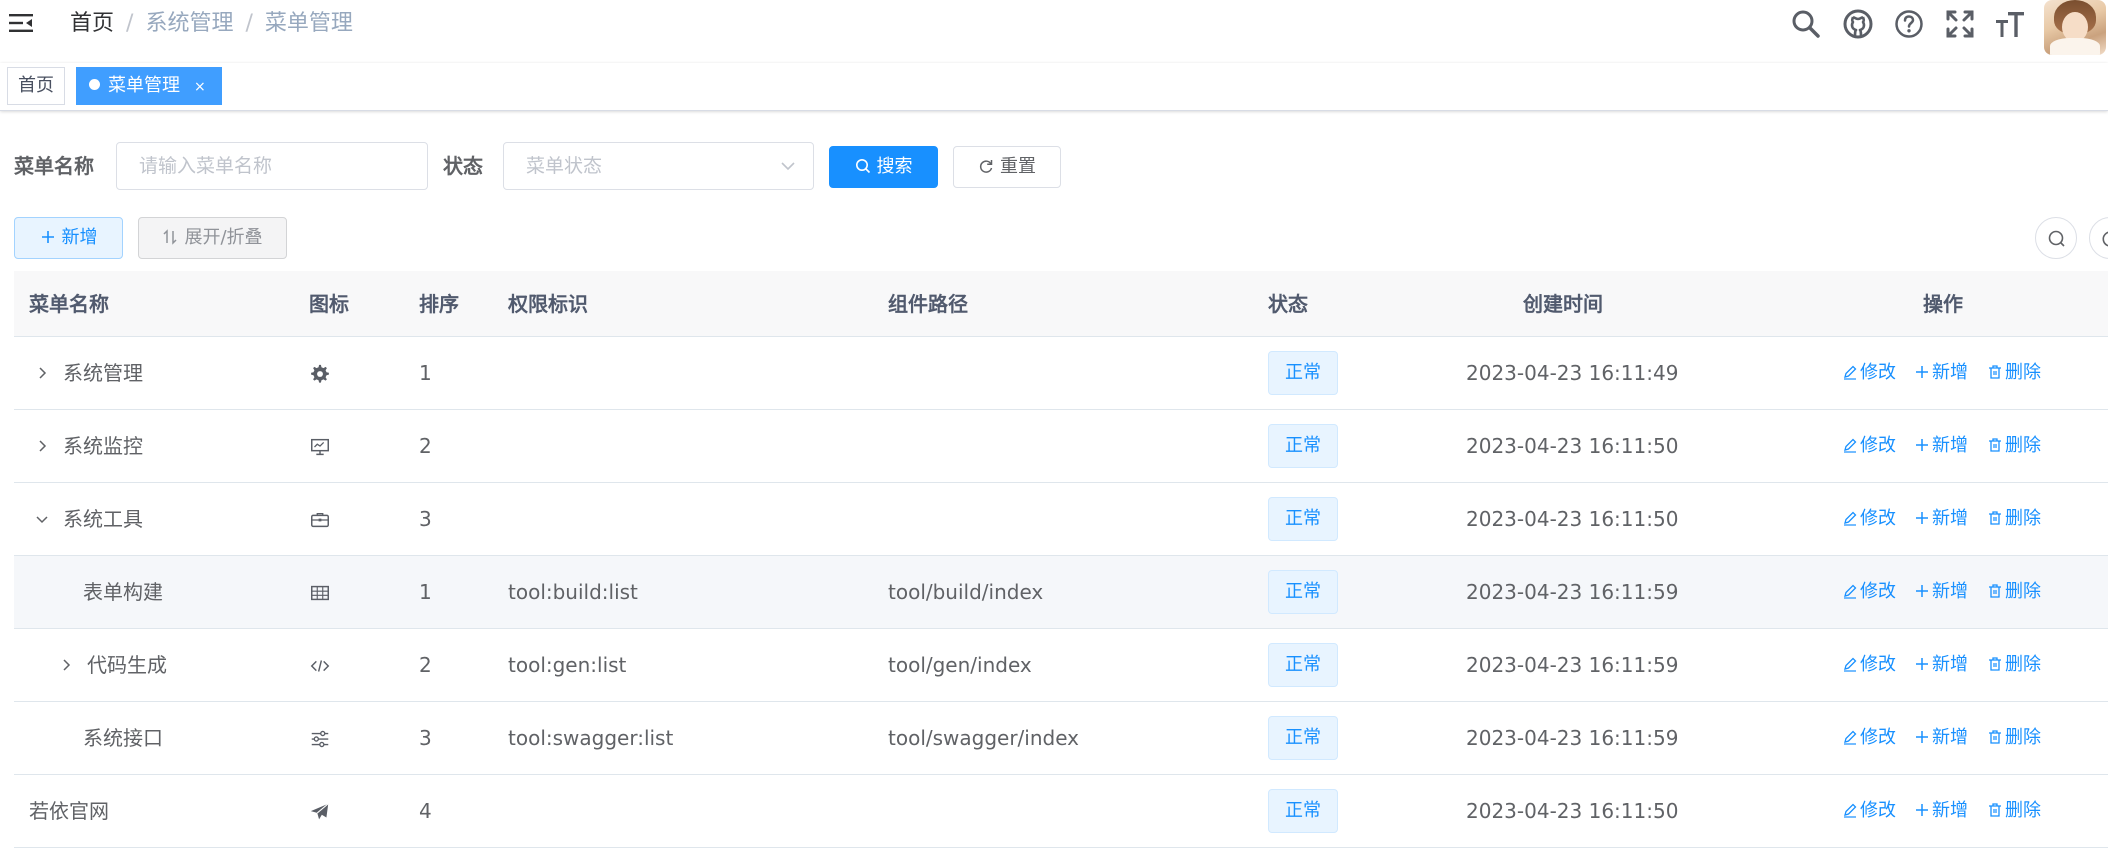 The image size is (2108, 851). Describe the element at coordinates (1061, 446) in the screenshot. I see `table-row: 系统监控 2 正常 2023-04-23 16:11:50 修改 新增 删除` at that location.